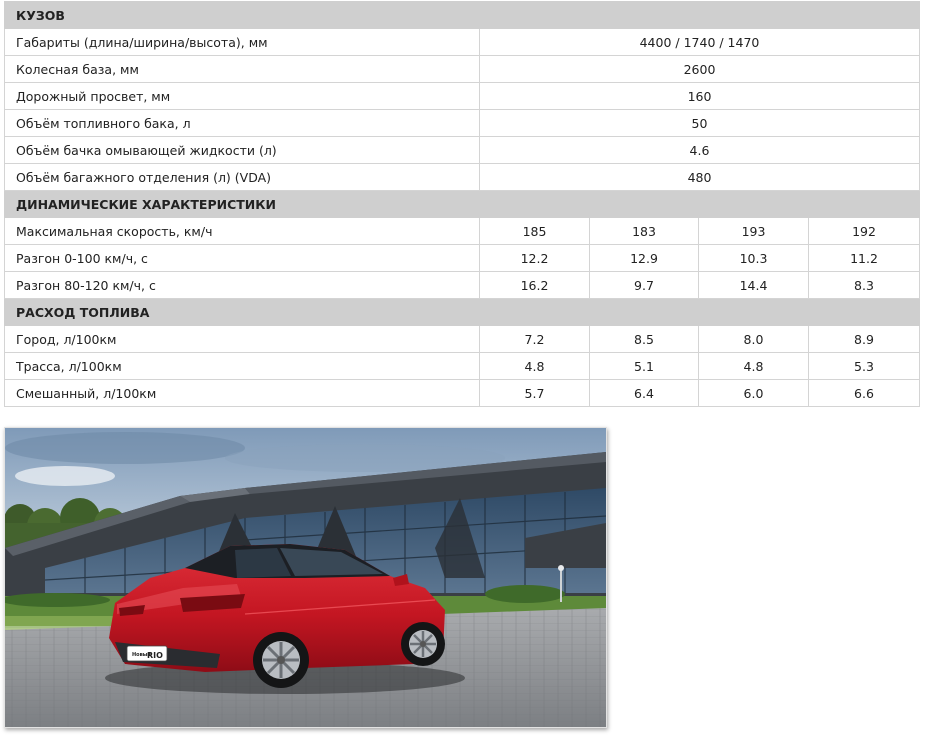 This screenshot has height=740, width=926. What do you see at coordinates (864, 393) in the screenshot?
I see `row-value: 6.6` at bounding box center [864, 393].